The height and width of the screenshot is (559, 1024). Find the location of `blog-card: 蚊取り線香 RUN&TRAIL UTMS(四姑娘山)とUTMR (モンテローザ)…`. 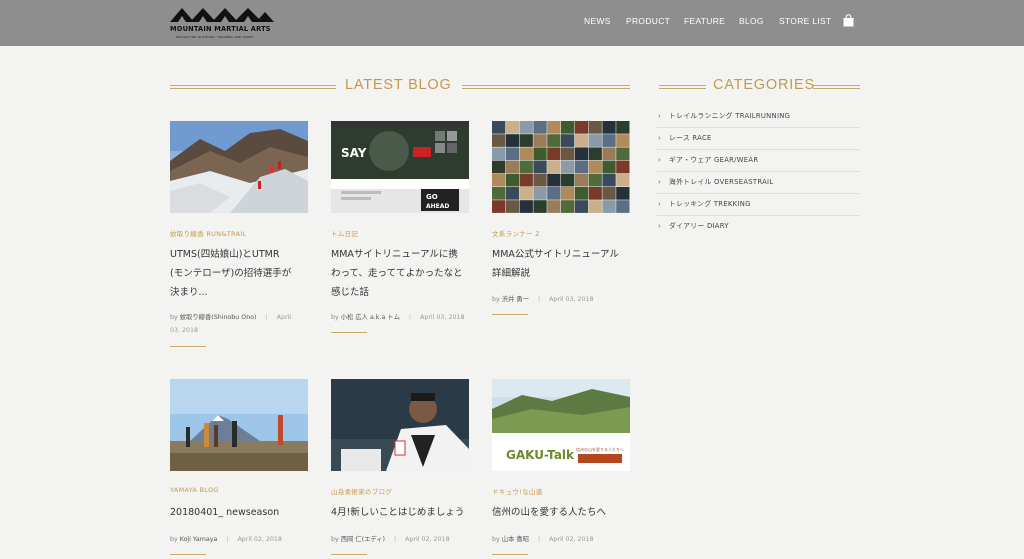

blog-card: 蚊取り線香 RUN&TRAIL UTMS(四姑娘山)とUTMR (モンテローザ)… is located at coordinates (239, 236).